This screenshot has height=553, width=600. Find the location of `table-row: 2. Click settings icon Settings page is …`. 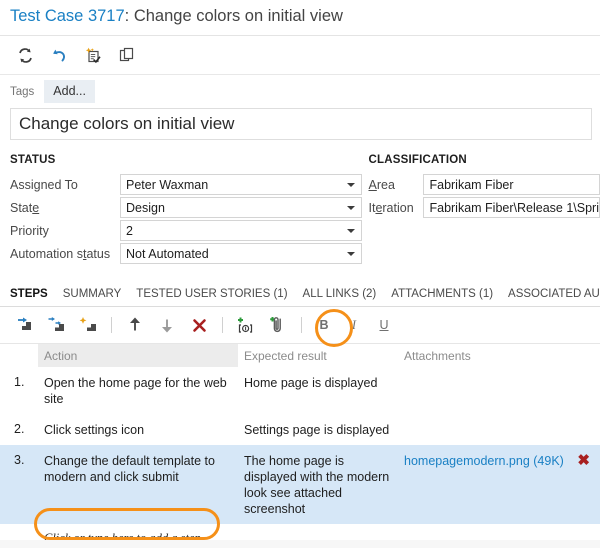

table-row: 2. Click settings icon Settings page is … is located at coordinates (300, 429).